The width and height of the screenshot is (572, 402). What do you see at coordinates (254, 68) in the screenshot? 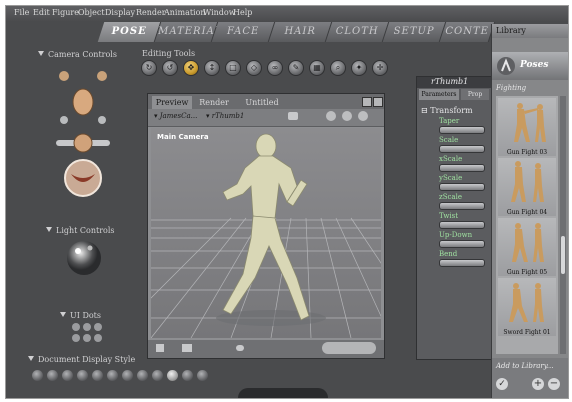
I see `taper-icon: ◇` at bounding box center [254, 68].